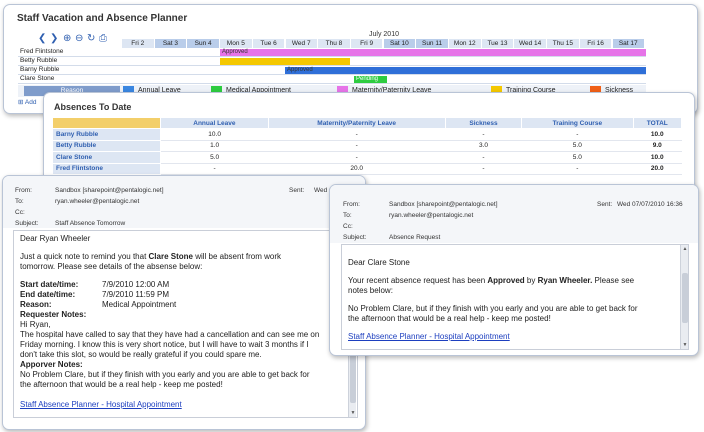  What do you see at coordinates (35, 324) in the screenshot?
I see `req-line-1: Hi Ryan,` at bounding box center [35, 324].